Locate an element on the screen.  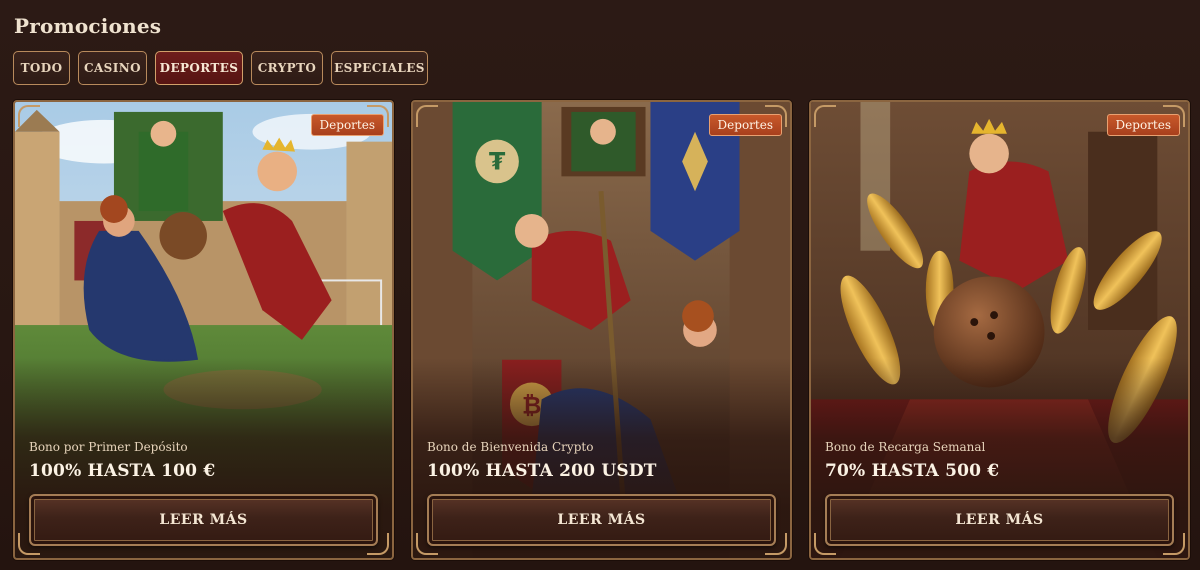
filter-casino: CASINO is located at coordinates (112, 68).